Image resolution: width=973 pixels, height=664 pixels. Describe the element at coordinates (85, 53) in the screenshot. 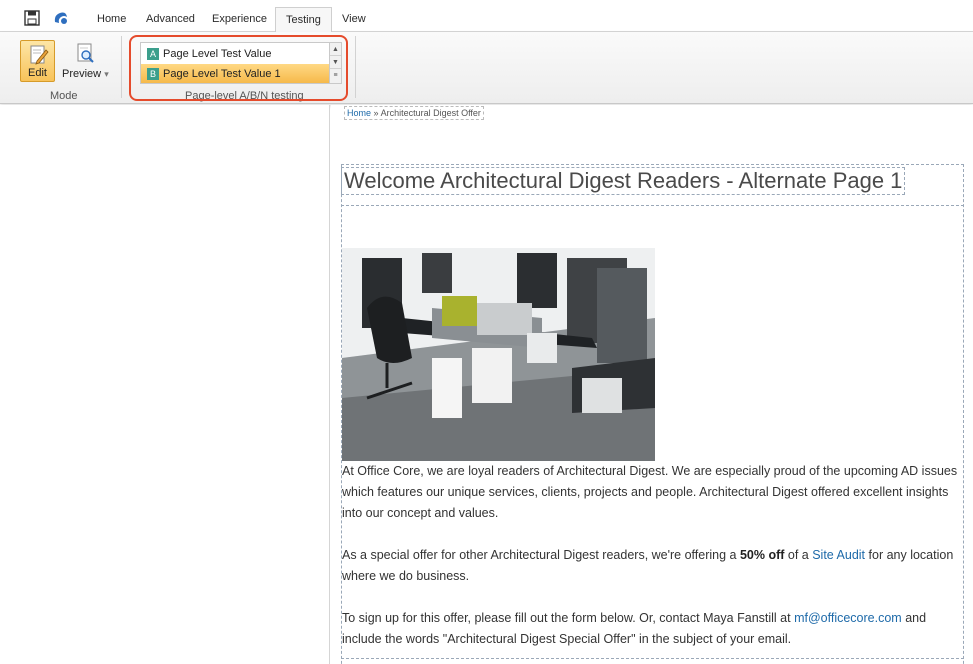

I see `preview-icon` at that location.